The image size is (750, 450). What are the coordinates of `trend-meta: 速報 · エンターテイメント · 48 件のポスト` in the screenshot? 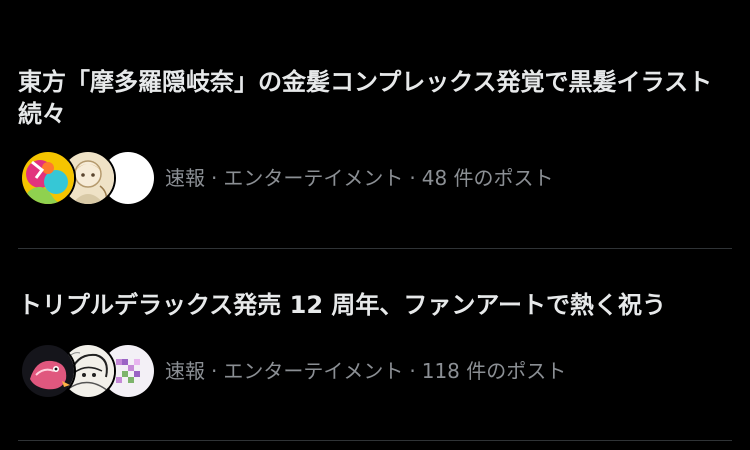 It's located at (359, 178).